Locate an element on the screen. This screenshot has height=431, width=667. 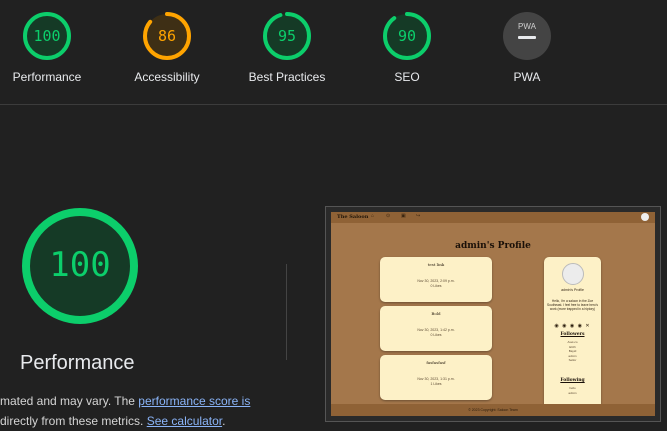
nav-home-icon: ⌂ is located at coordinates (373, 216).